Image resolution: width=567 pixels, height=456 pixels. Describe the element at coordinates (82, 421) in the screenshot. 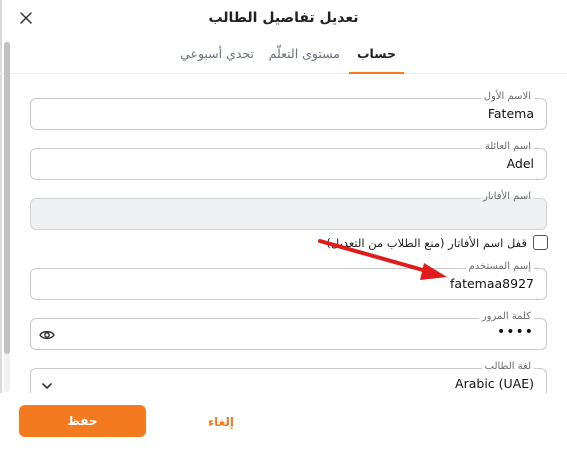

I see `save-button: حفظ` at that location.